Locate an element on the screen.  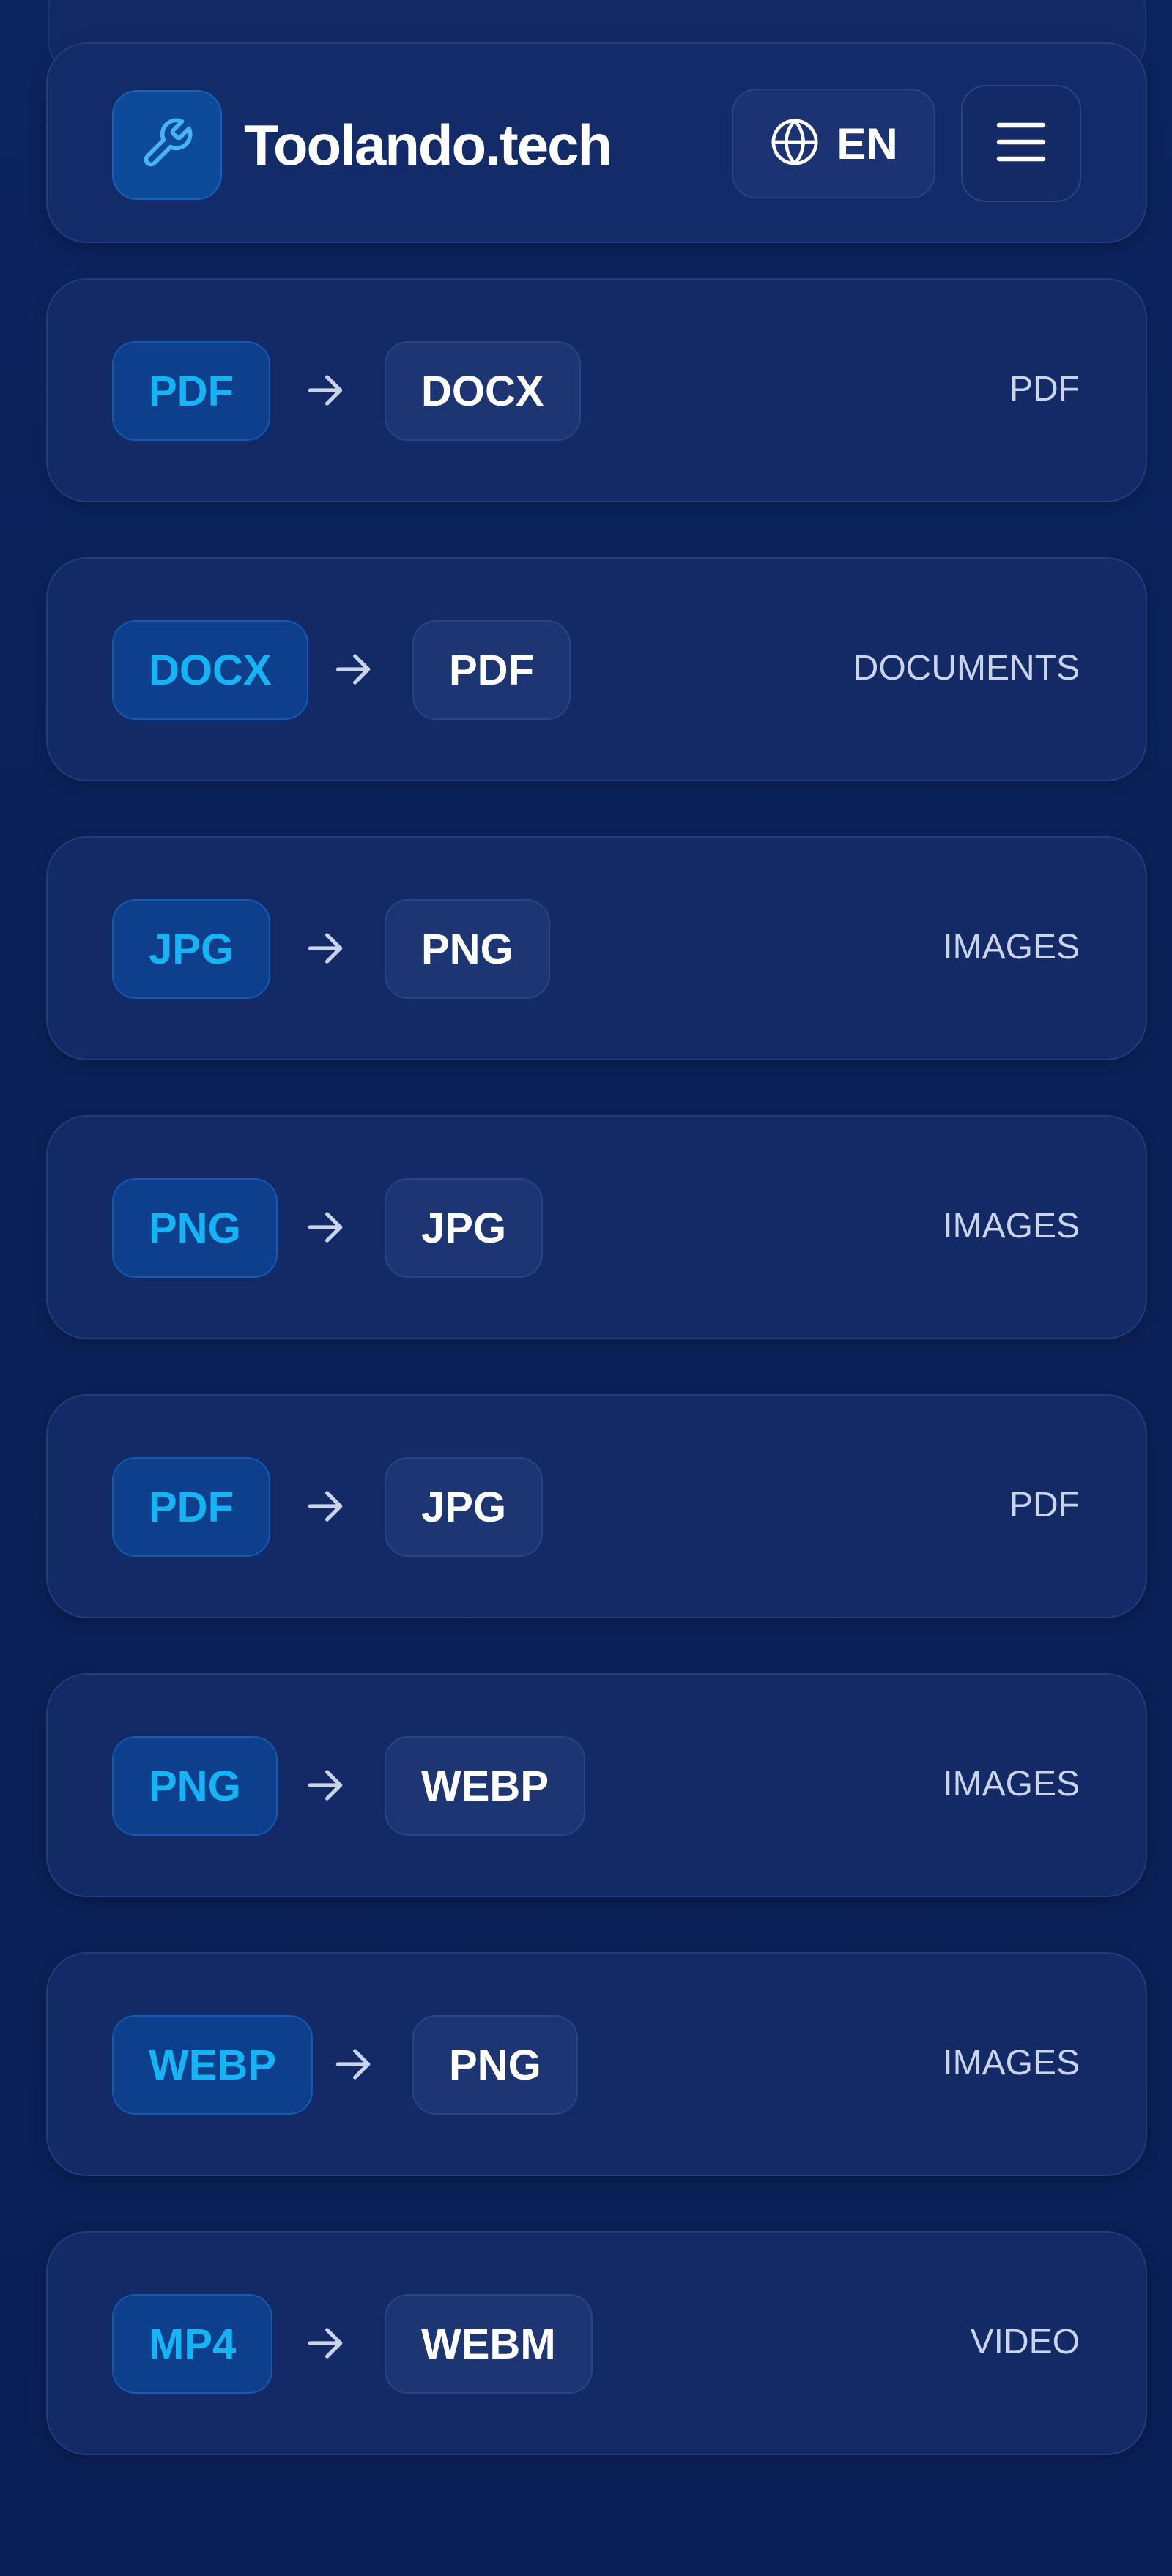
source-format-badge: DOCX is located at coordinates (210, 670).